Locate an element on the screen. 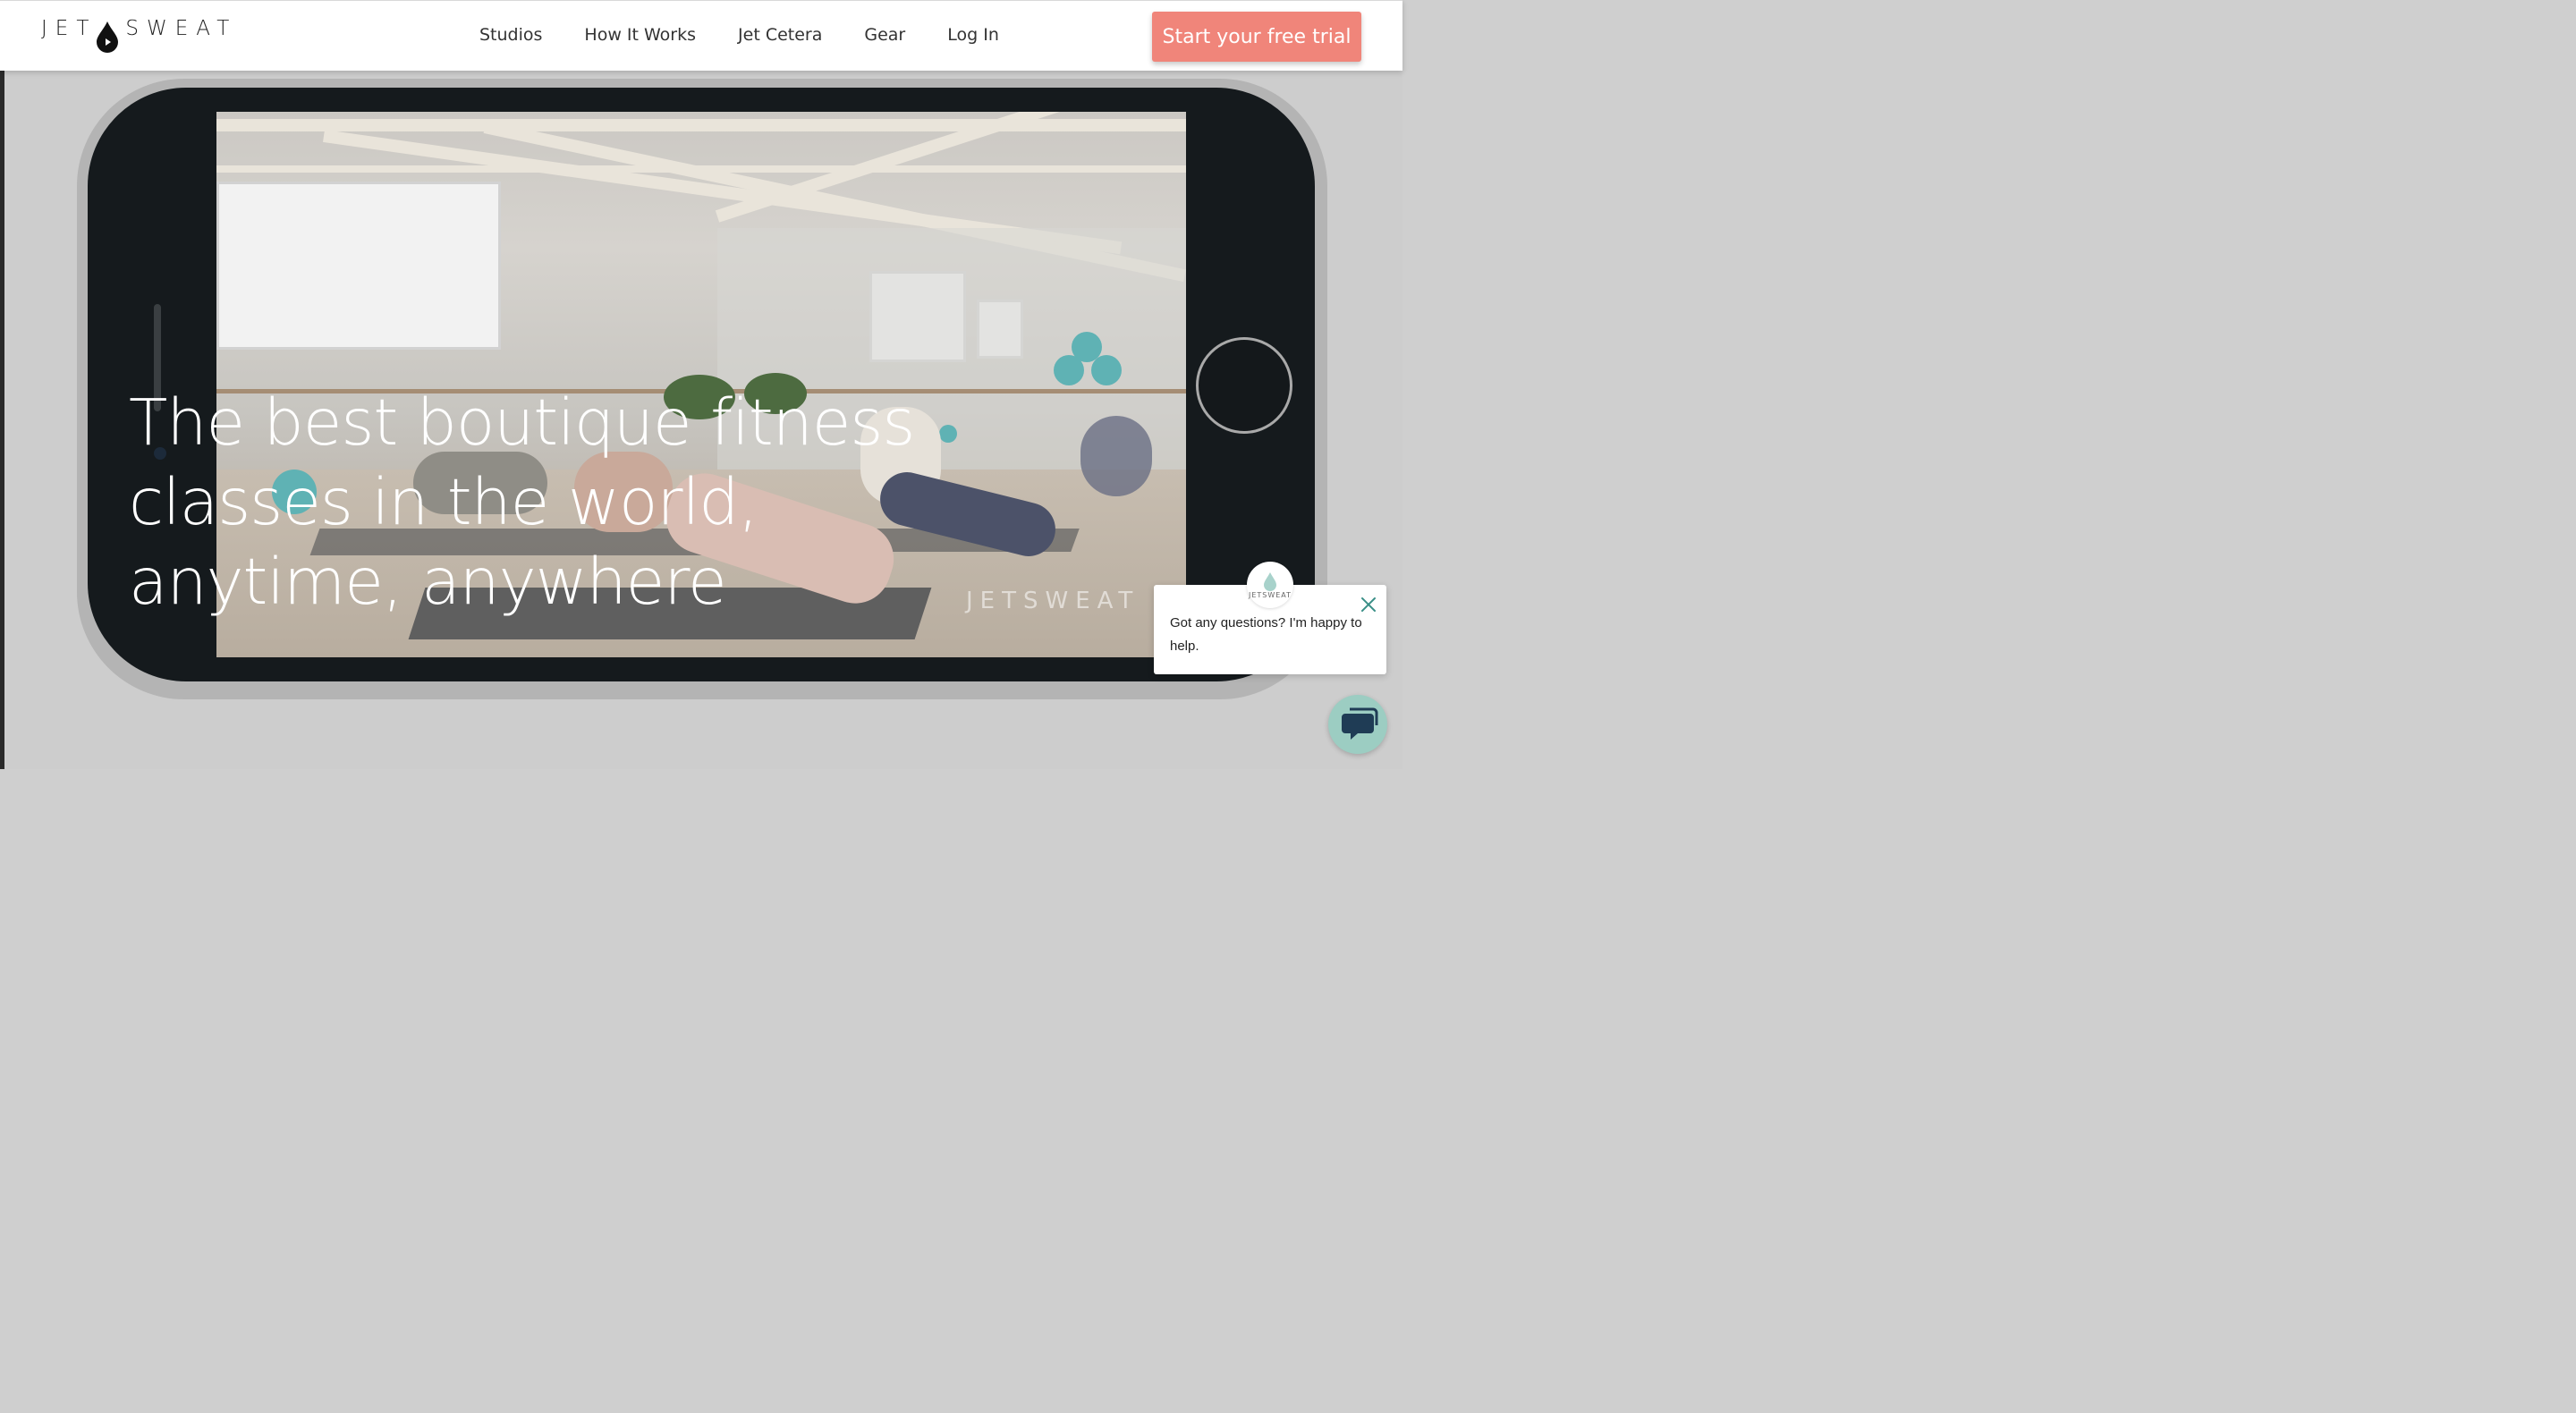 This screenshot has width=2576, height=1413. drop-play-icon is located at coordinates (108, 37).